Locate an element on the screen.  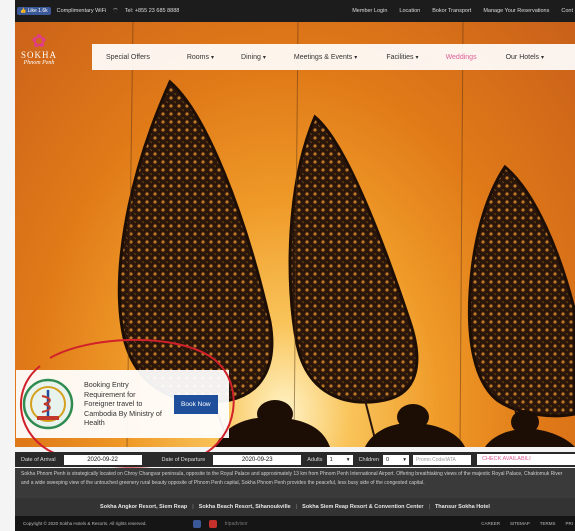
logo-name: SOKHA is located at coordinates (38, 55).